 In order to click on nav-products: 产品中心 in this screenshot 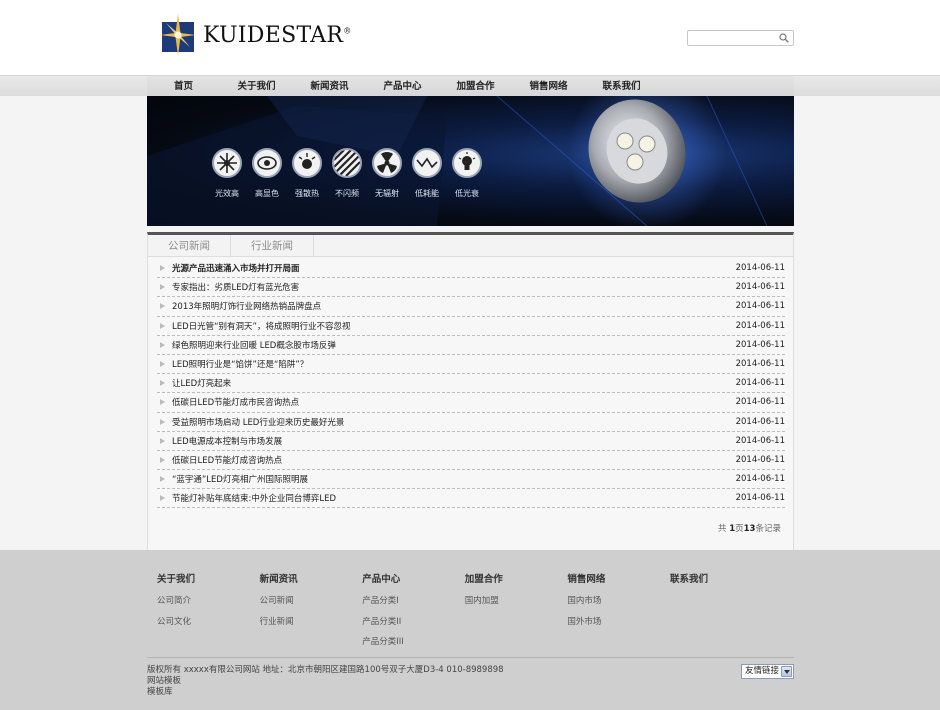, I will do `click(402, 86)`.